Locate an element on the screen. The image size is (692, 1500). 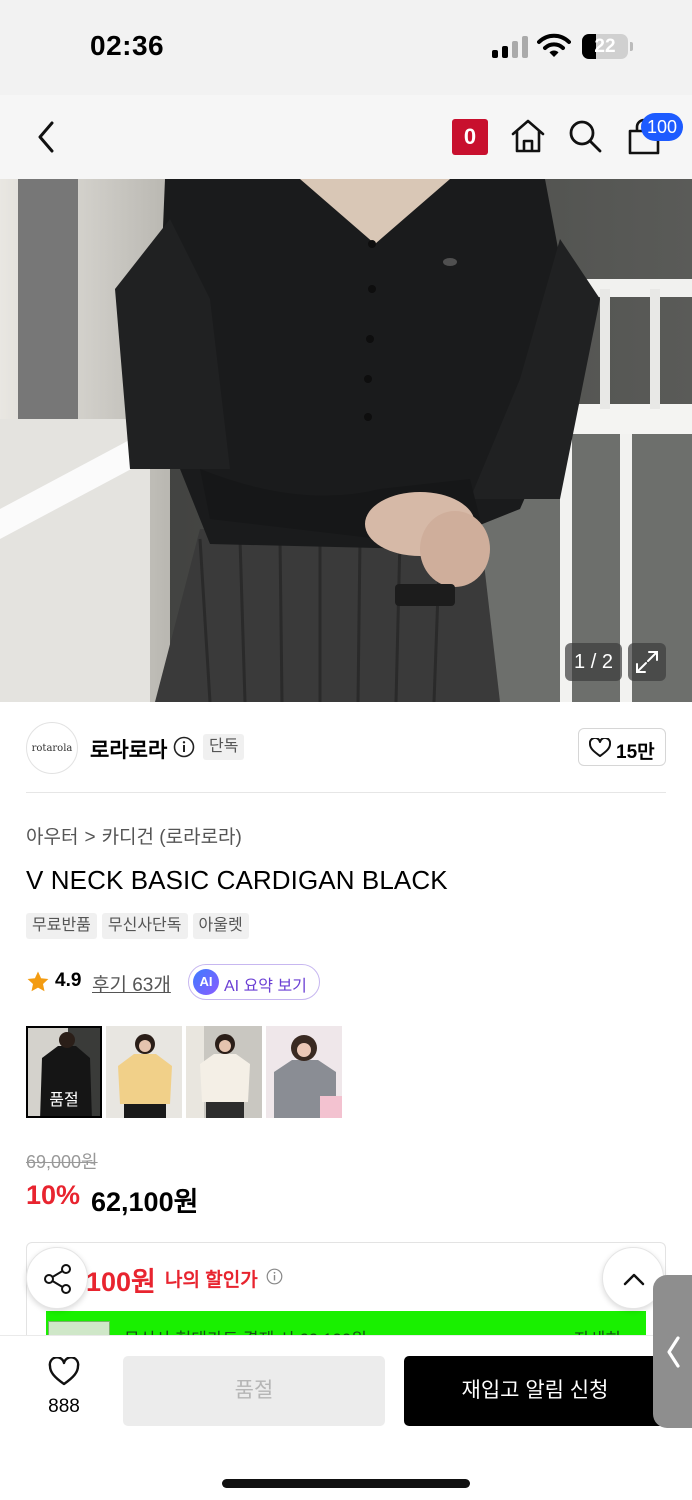
brand-like-button: 15만 is located at coordinates (622, 747).